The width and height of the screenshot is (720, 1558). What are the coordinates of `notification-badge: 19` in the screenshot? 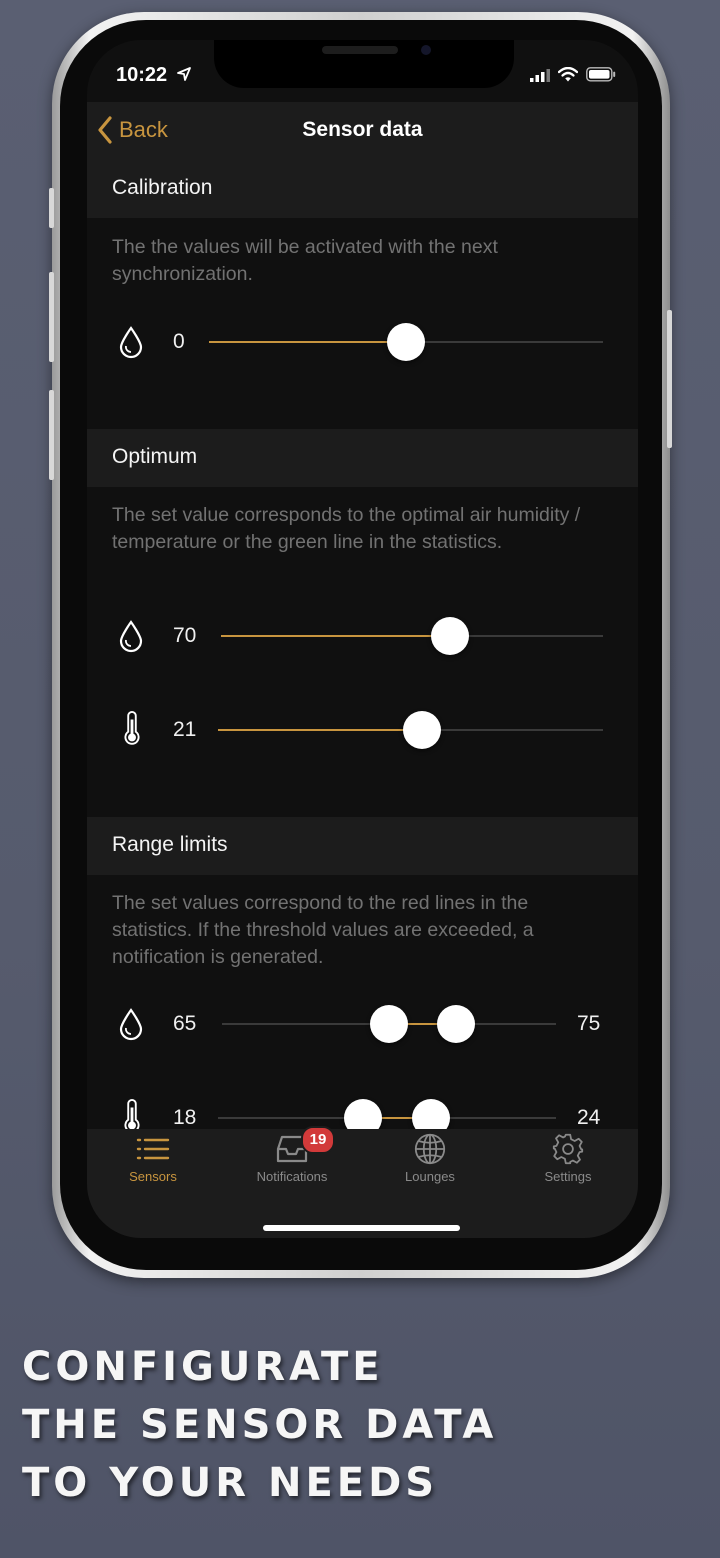 It's located at (318, 1140).